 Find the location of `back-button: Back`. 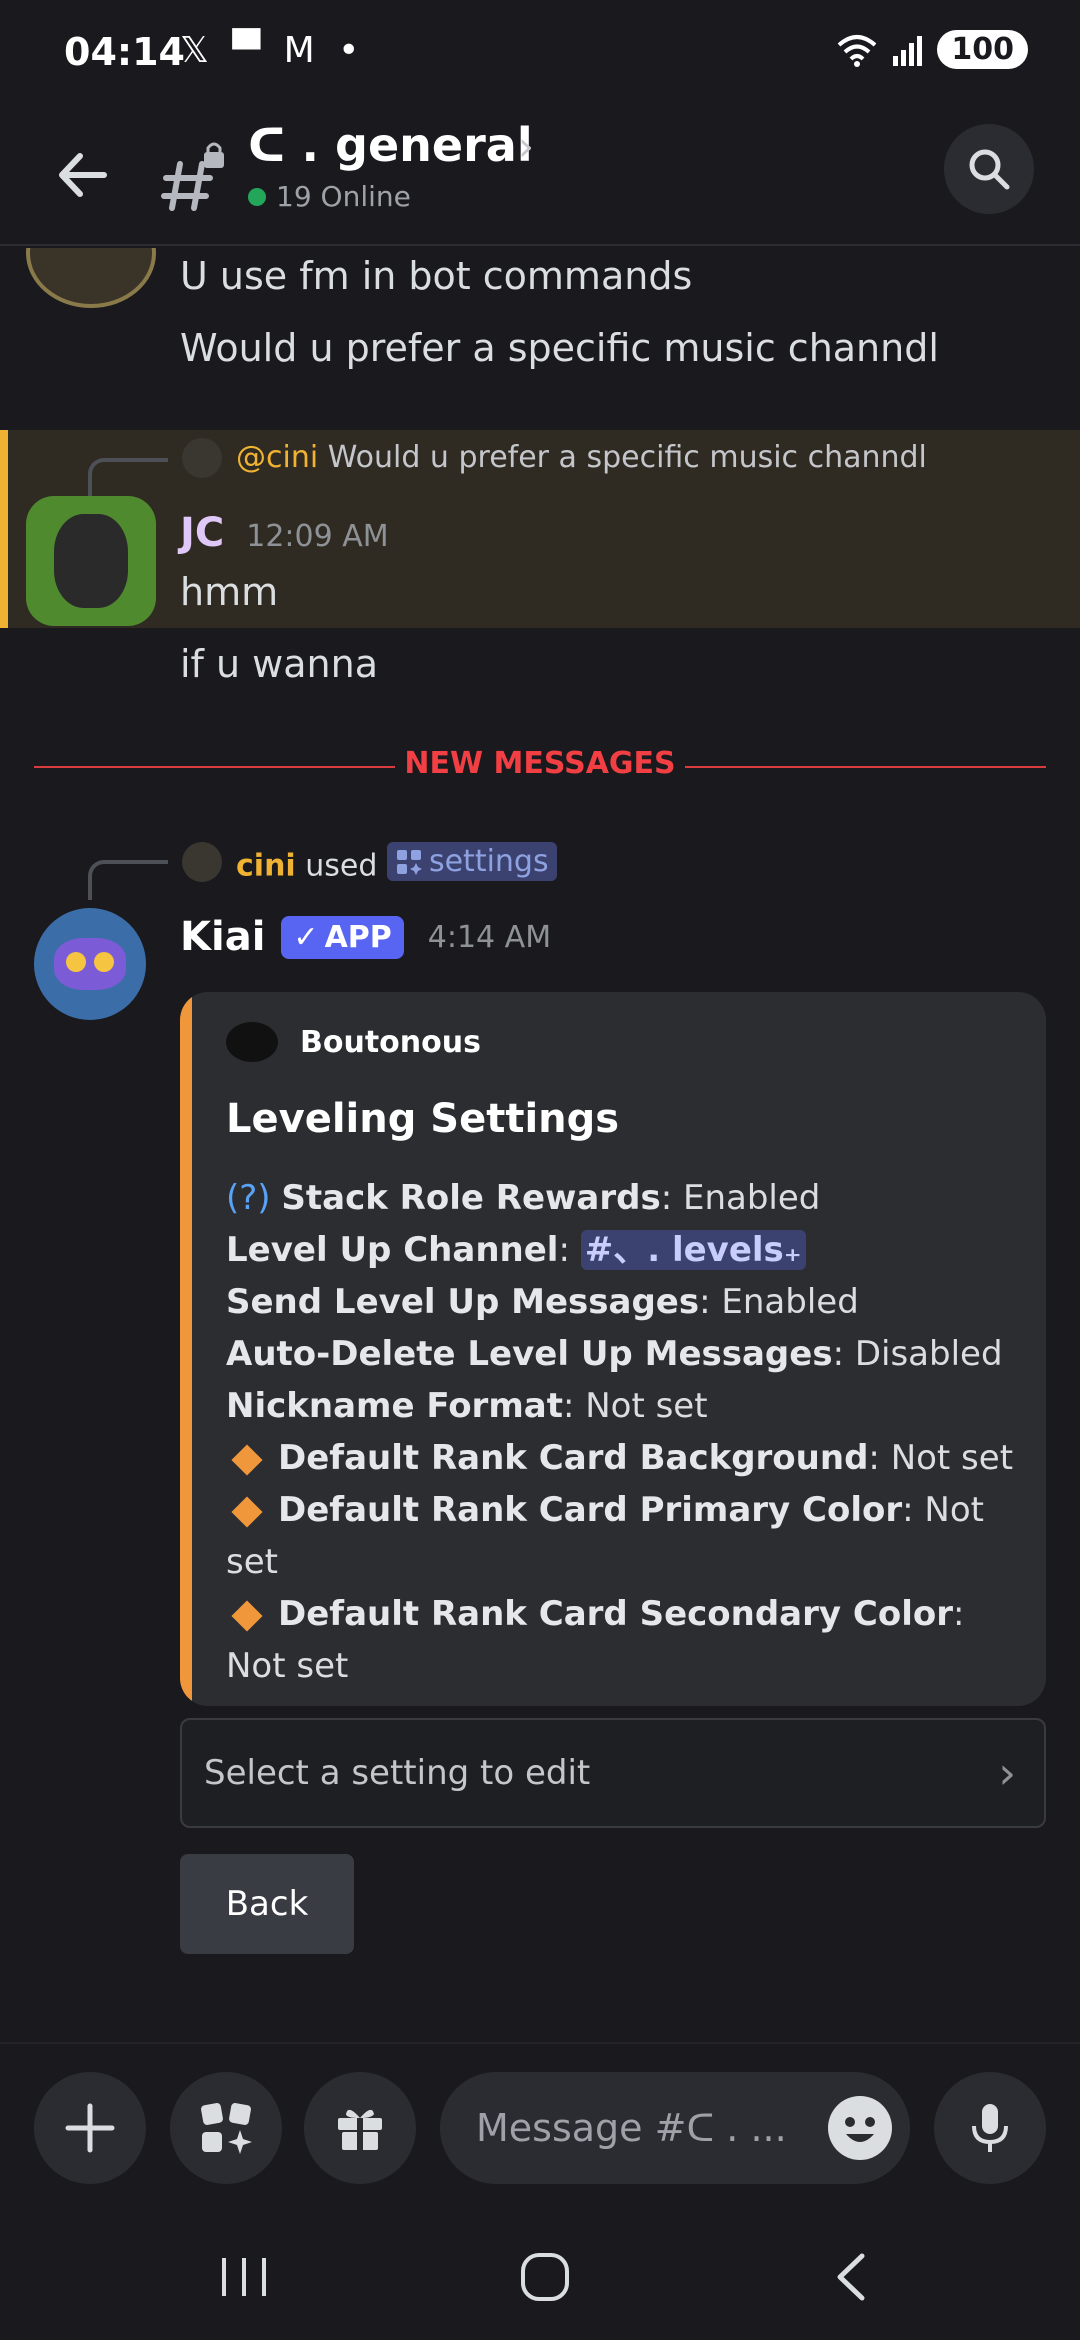

back-button: Back is located at coordinates (267, 1904).